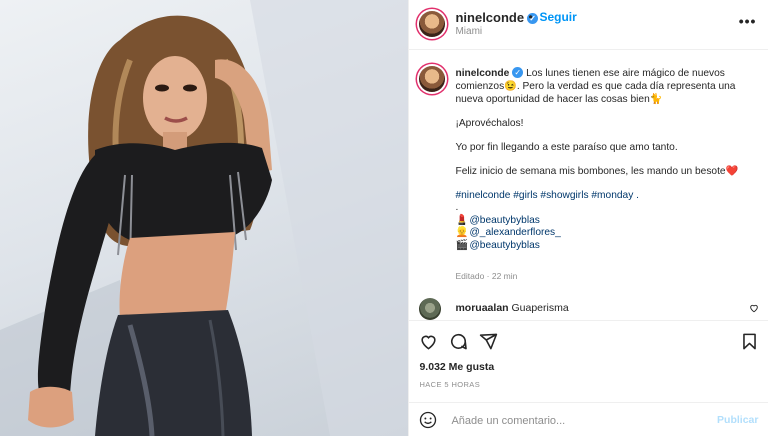 The height and width of the screenshot is (437, 768). What do you see at coordinates (468, 31) in the screenshot?
I see `post-location: Miami` at bounding box center [468, 31].